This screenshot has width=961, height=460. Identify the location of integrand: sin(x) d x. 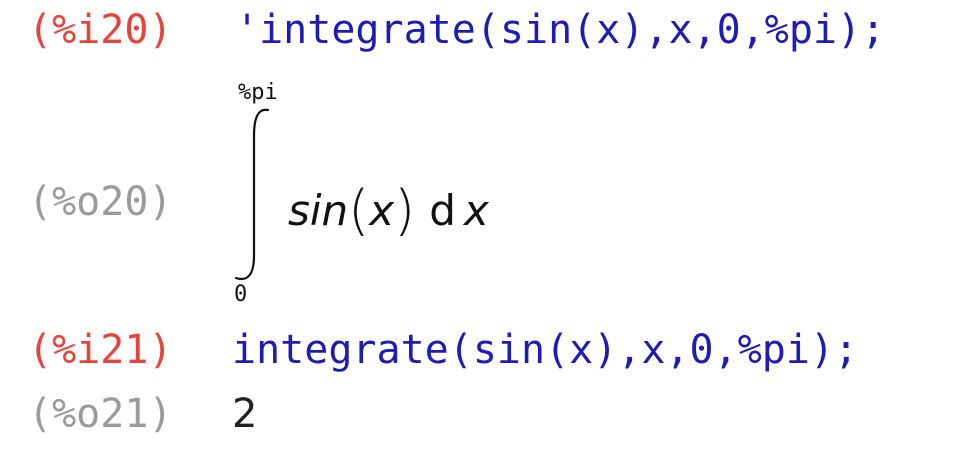
(388, 209).